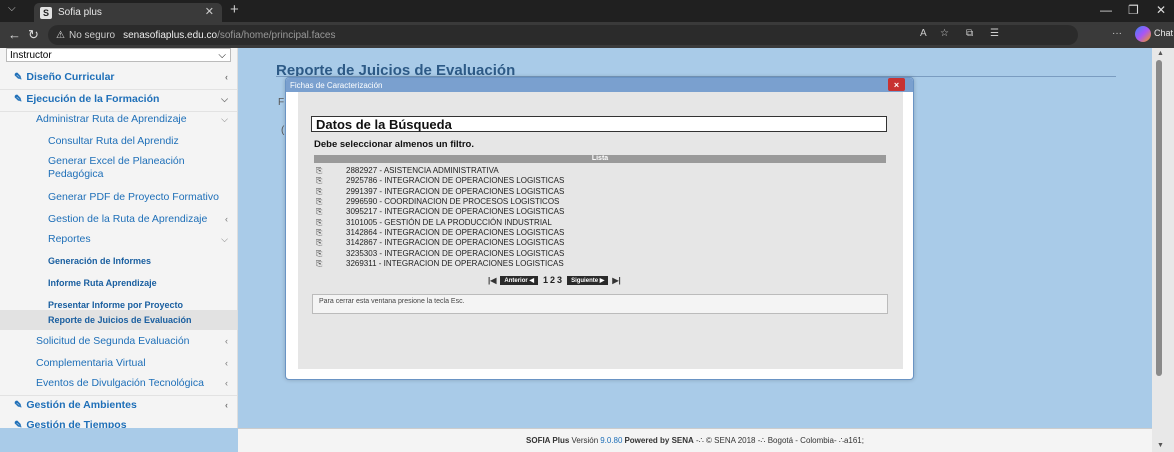  Describe the element at coordinates (14, 34) in the screenshot. I see `back-icon: ←` at that location.